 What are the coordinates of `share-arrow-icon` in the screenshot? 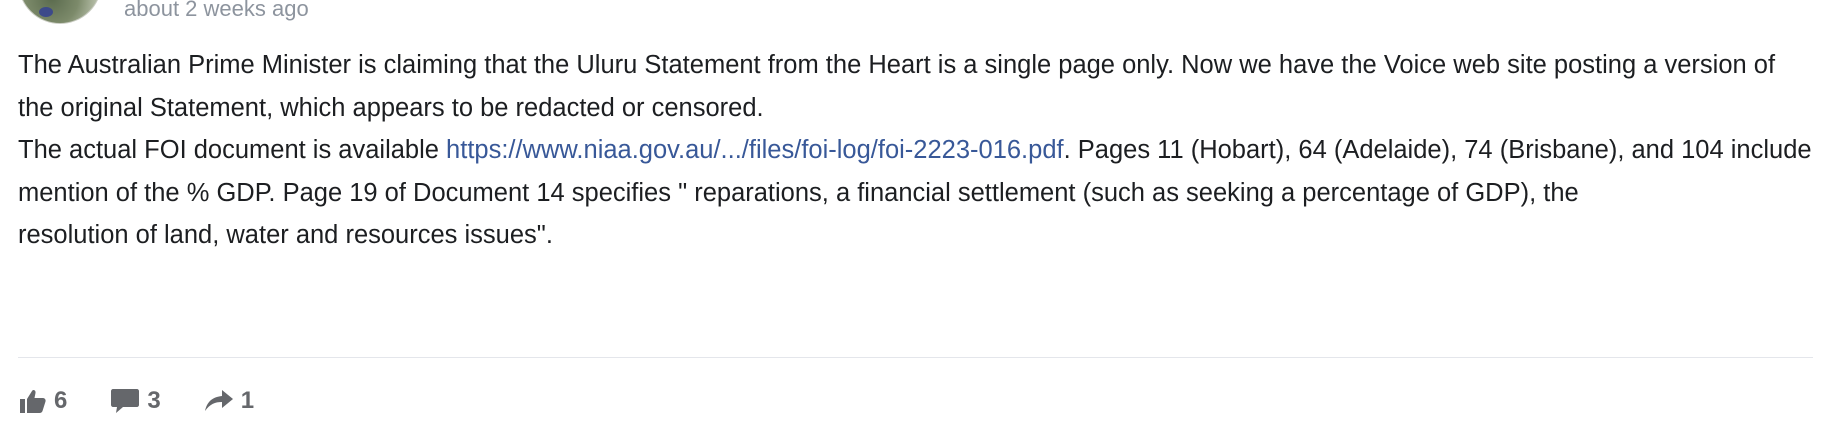 It's located at (218, 400).